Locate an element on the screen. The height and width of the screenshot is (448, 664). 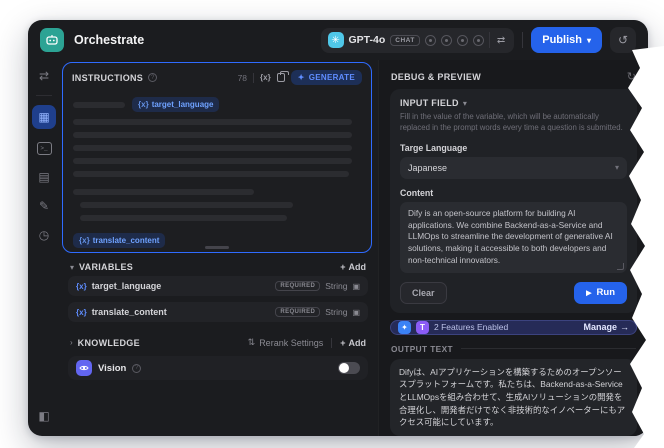
input-field-header: INPUT FIELD ▾ is located at coordinates (513, 103).